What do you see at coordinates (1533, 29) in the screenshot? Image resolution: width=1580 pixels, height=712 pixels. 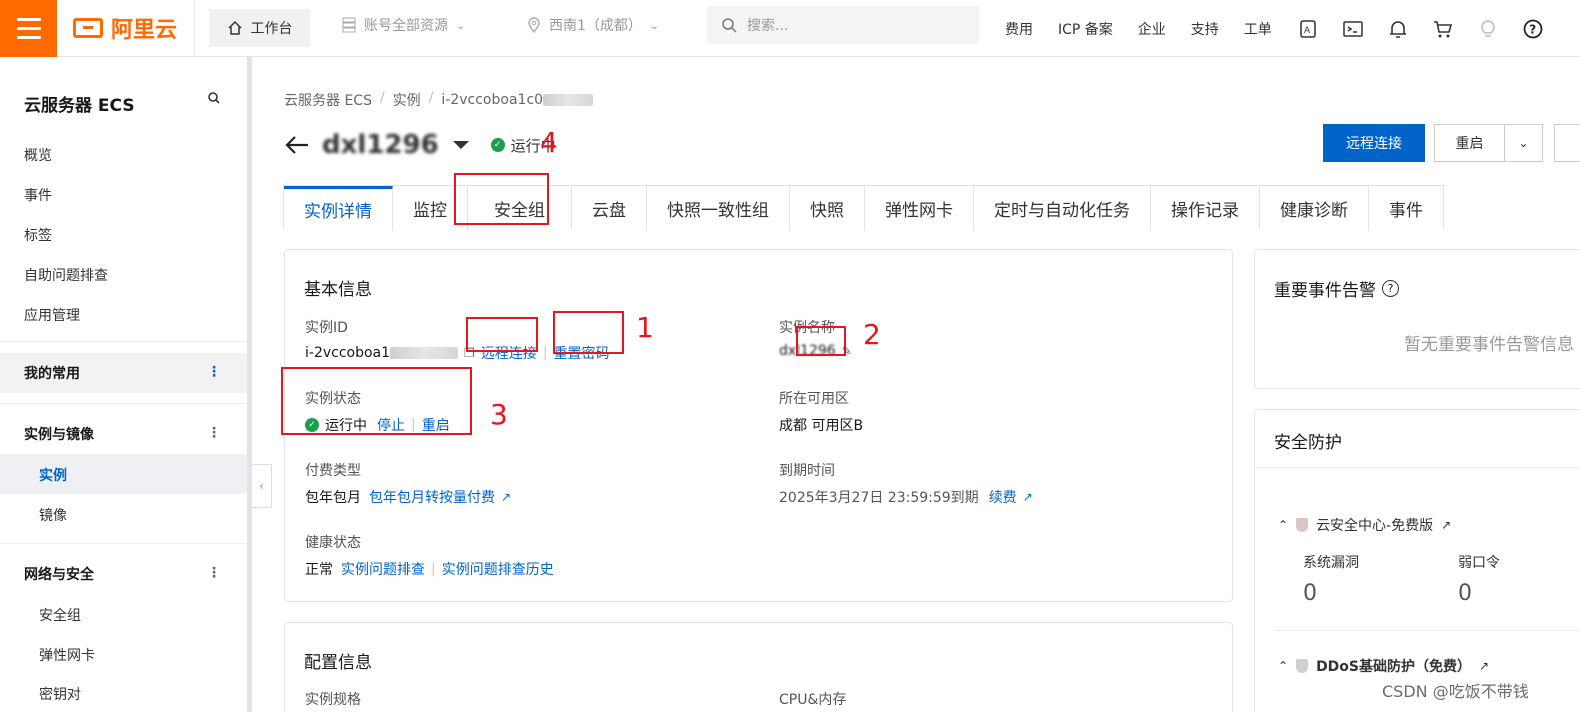 I see `help-icon: ?` at bounding box center [1533, 29].